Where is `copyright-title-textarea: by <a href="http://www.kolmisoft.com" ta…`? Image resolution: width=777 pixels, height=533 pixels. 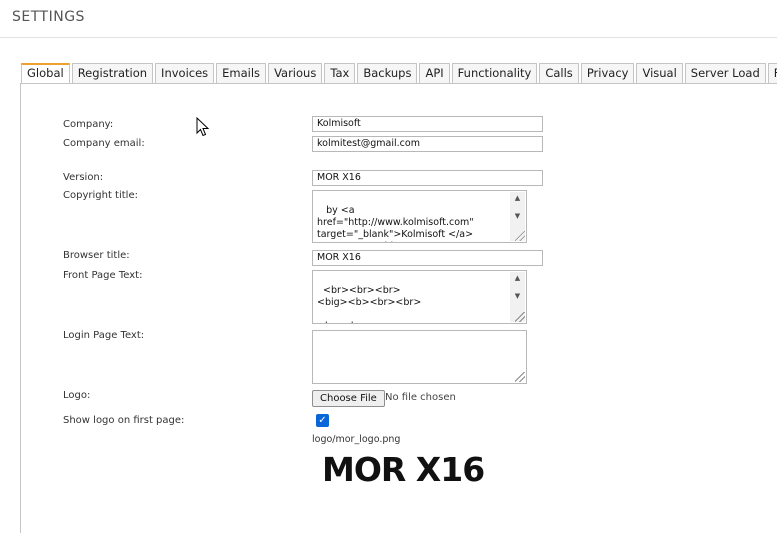
copyright-title-textarea: by <a href="http://www.kolmisoft.com" ta… is located at coordinates (419, 216).